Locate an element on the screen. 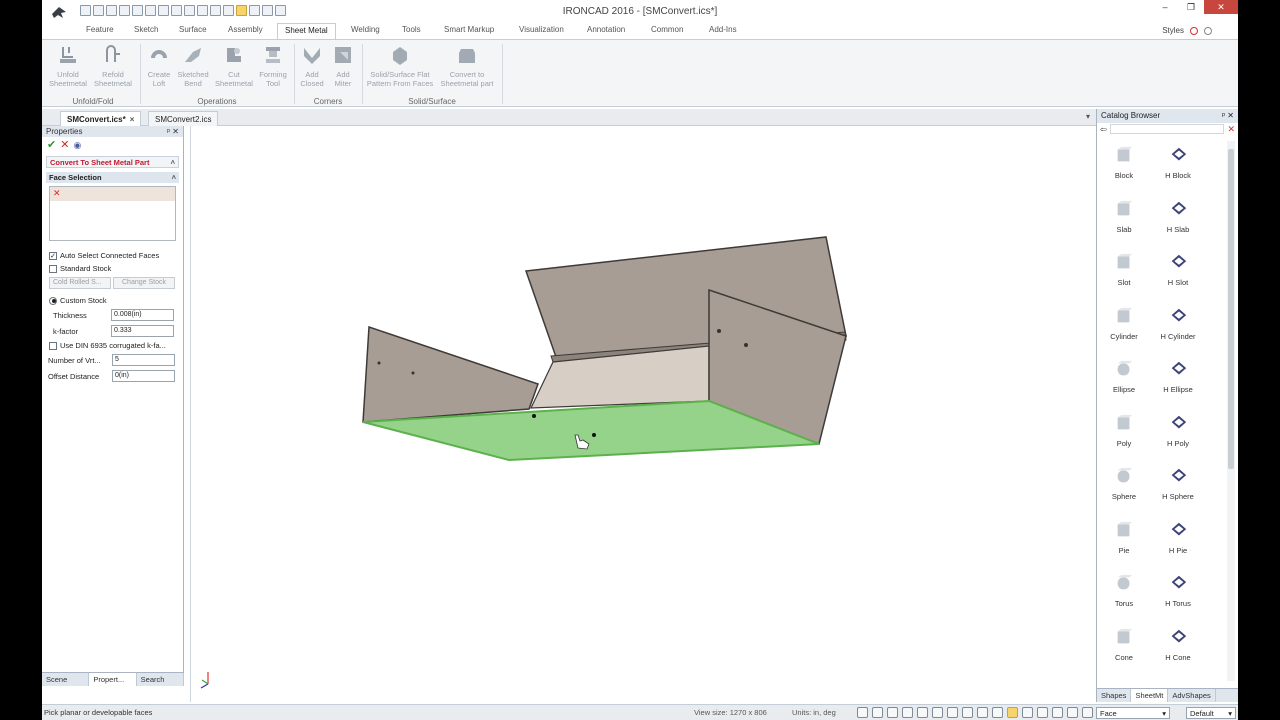  tab-add-ins: Add-Ins is located at coordinates (723, 29).